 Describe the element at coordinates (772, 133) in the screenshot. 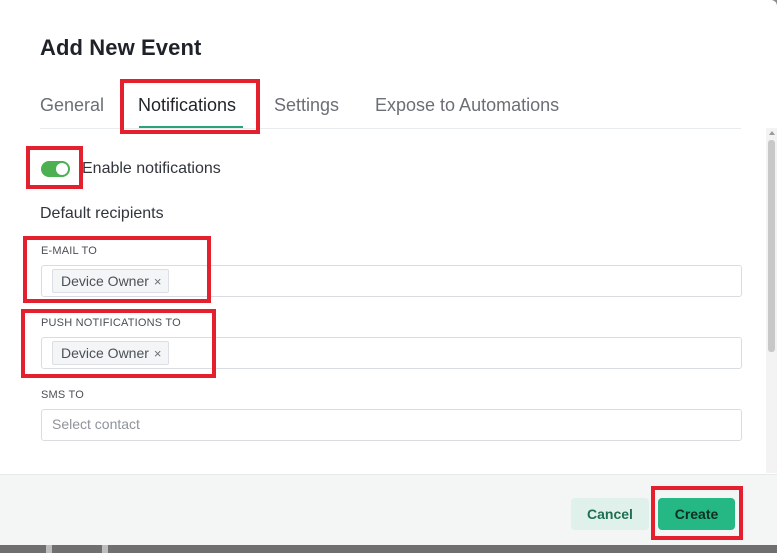

I see `scroll-up-arrow-icon` at that location.